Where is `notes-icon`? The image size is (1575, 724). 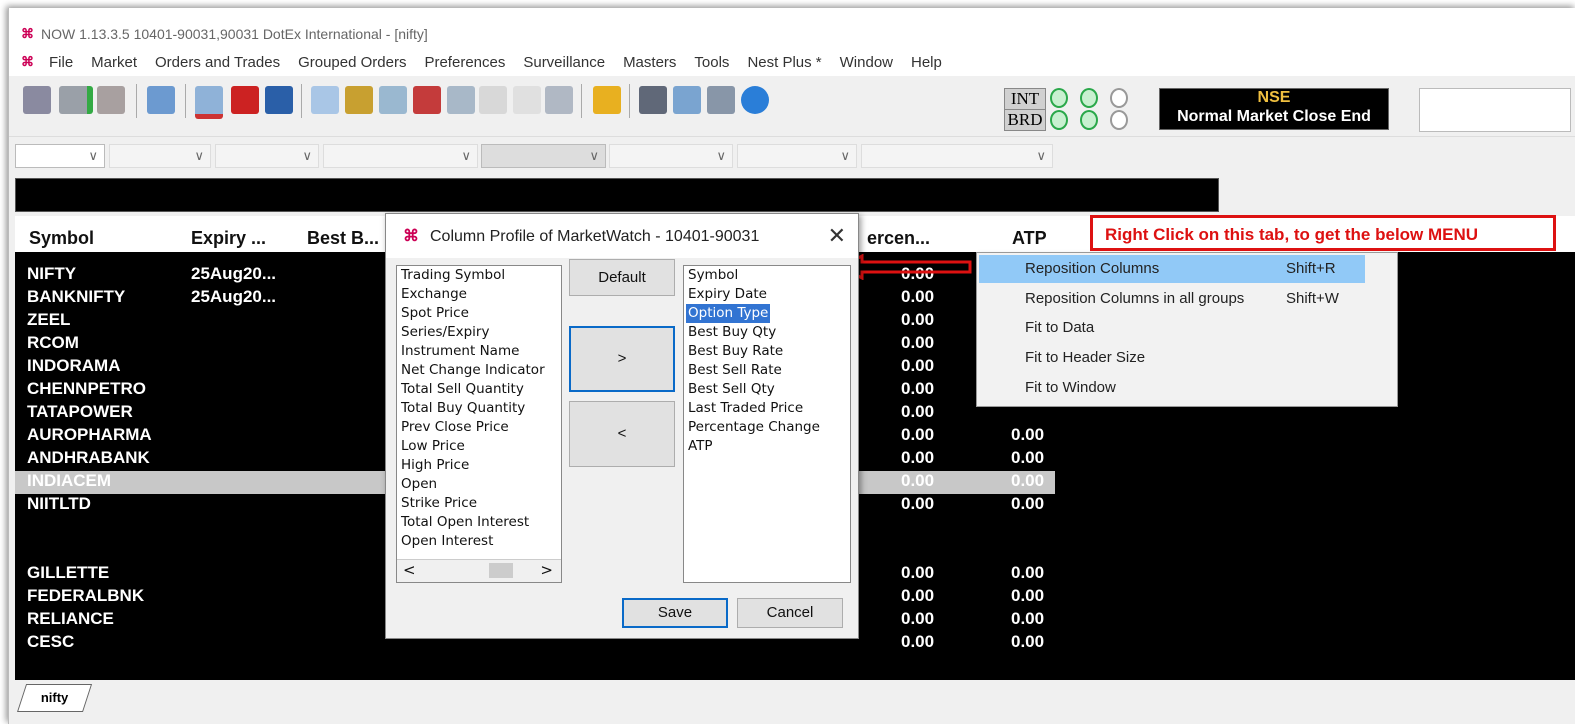
notes-icon is located at coordinates (359, 100).